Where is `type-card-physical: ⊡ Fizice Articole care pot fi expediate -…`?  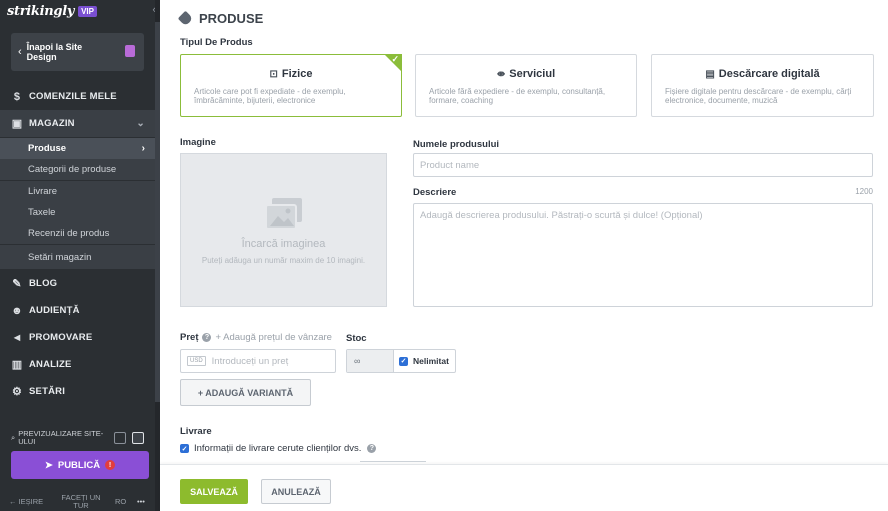
type-card-physical: ⊡ Fizice Articole care pot fi expediate -… is located at coordinates (291, 85).